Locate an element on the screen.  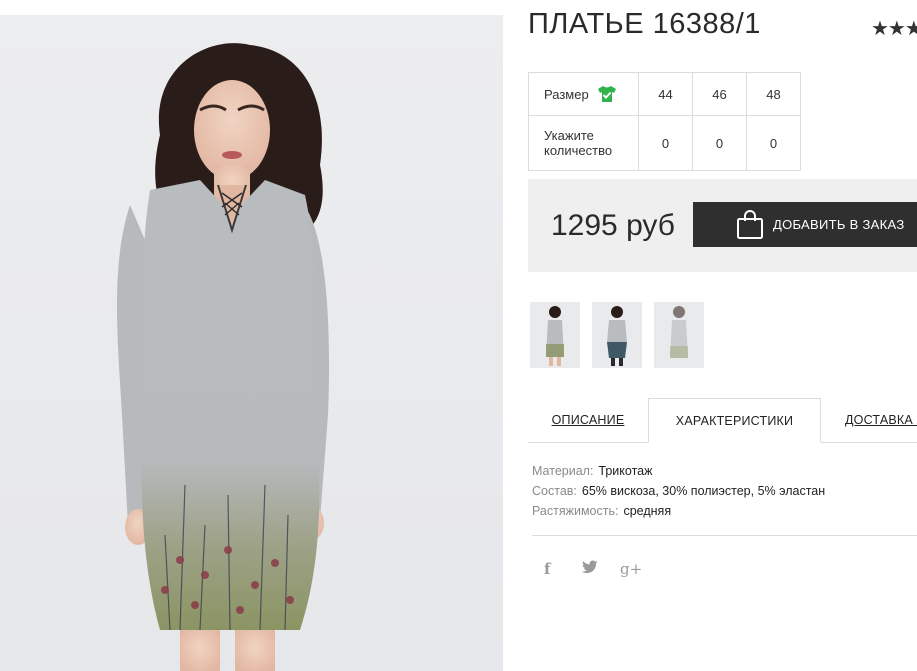
social-share: f g+ is located at coordinates (601, 570).